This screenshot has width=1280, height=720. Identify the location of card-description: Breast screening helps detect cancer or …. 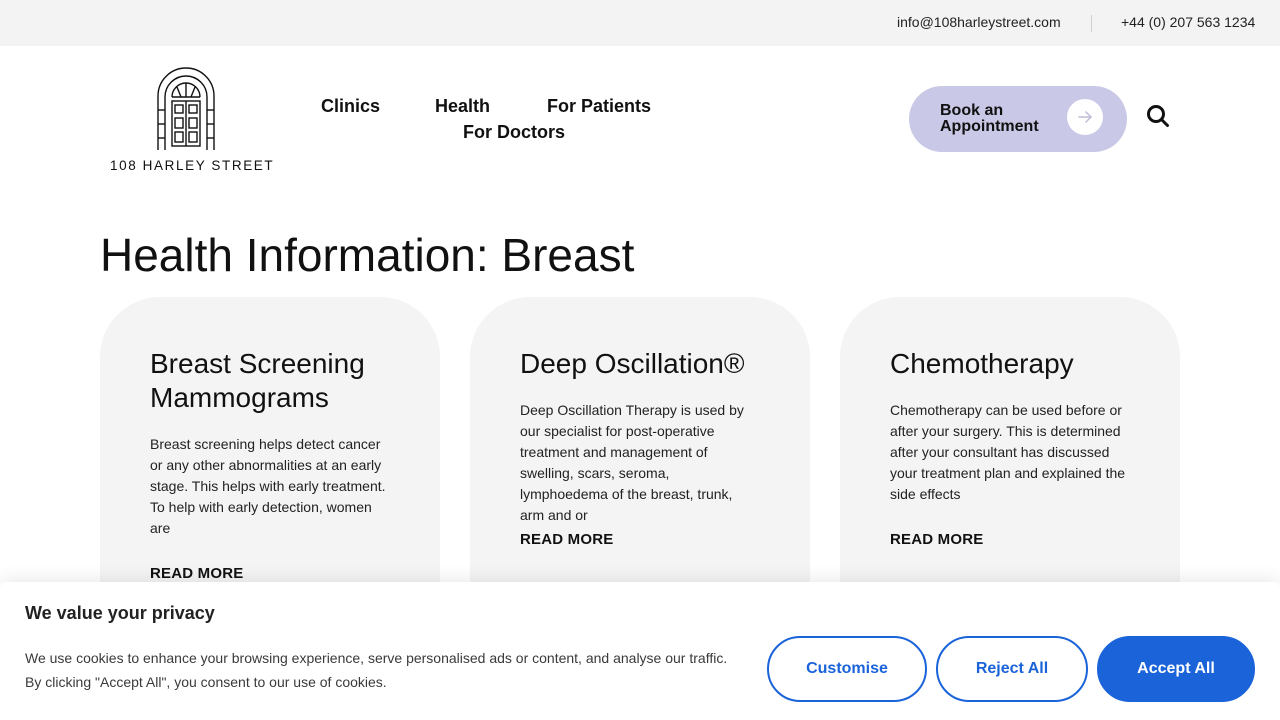
(268, 486).